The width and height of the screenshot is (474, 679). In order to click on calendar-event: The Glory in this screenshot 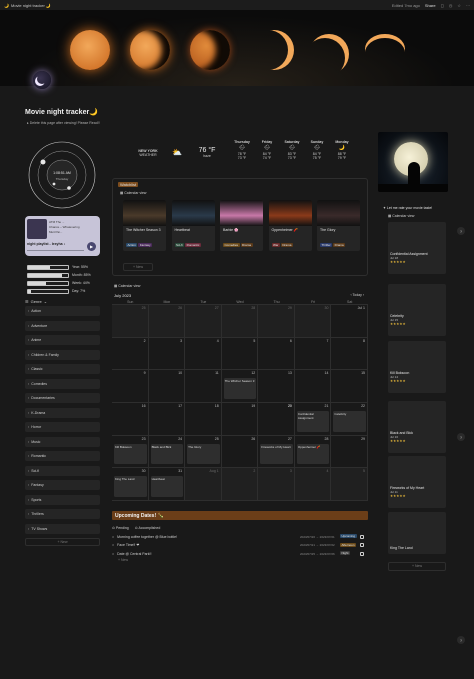, I will do `click(203, 454)`.